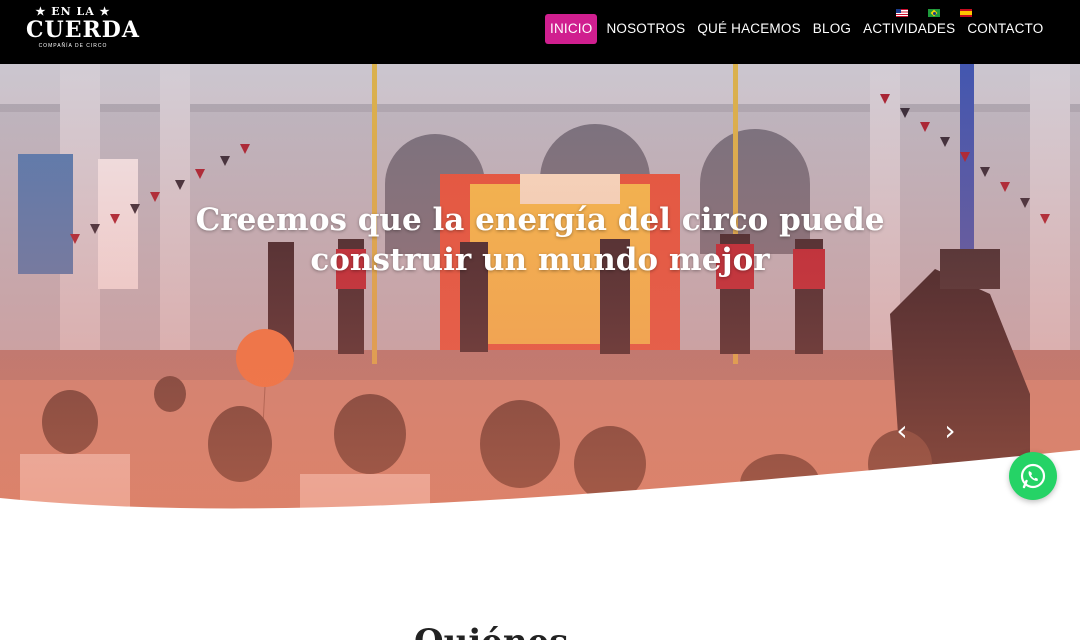  What do you see at coordinates (902, 13) in the screenshot?
I see `flag-us-icon` at bounding box center [902, 13].